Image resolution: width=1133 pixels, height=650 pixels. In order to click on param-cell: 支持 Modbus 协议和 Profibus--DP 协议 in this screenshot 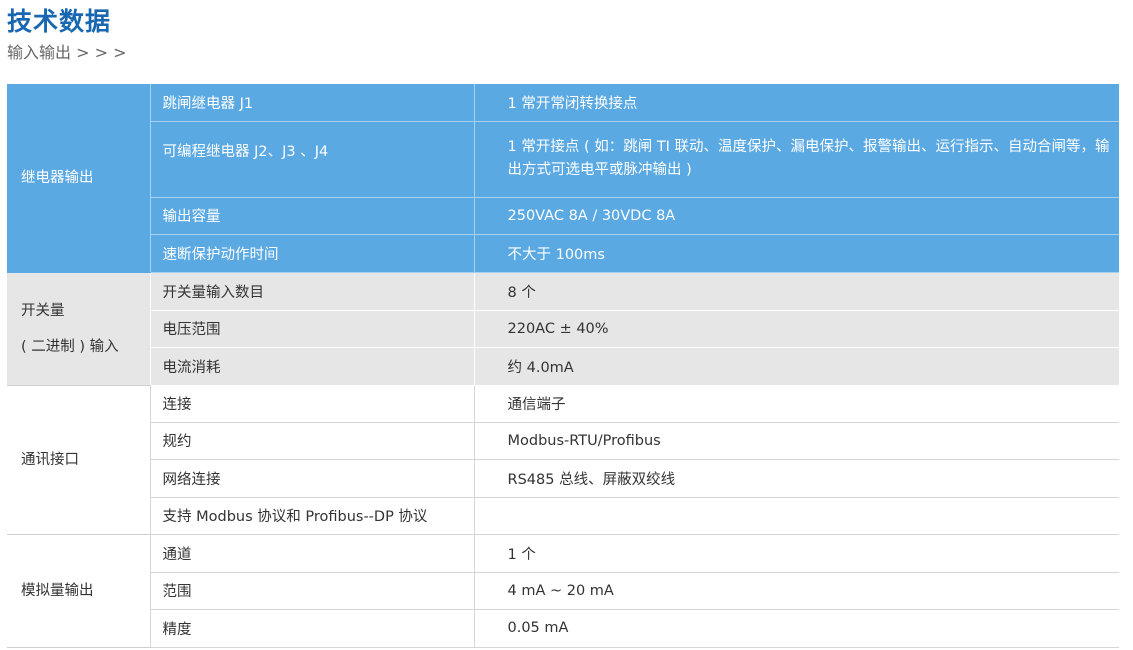, I will do `click(312, 516)`.